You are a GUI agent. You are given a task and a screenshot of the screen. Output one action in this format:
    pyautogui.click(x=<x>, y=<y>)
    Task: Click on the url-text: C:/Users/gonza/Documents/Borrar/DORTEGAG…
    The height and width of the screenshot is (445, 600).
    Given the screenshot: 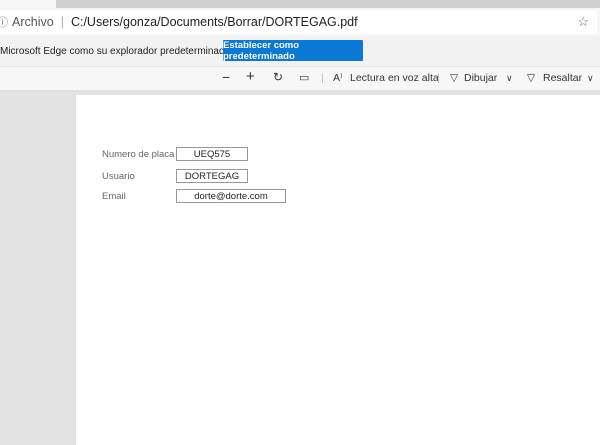 What is the action you would take?
    pyautogui.click(x=214, y=22)
    